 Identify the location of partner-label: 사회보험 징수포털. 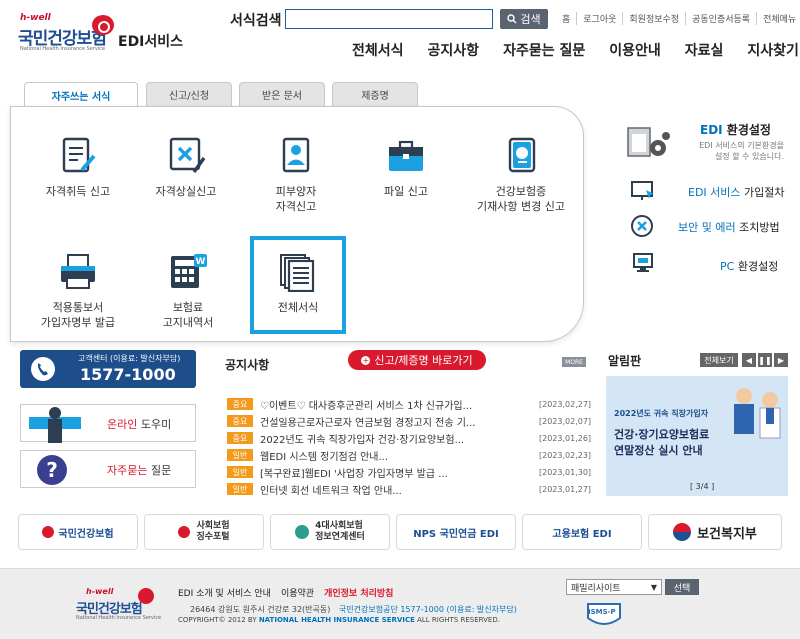
(213, 531).